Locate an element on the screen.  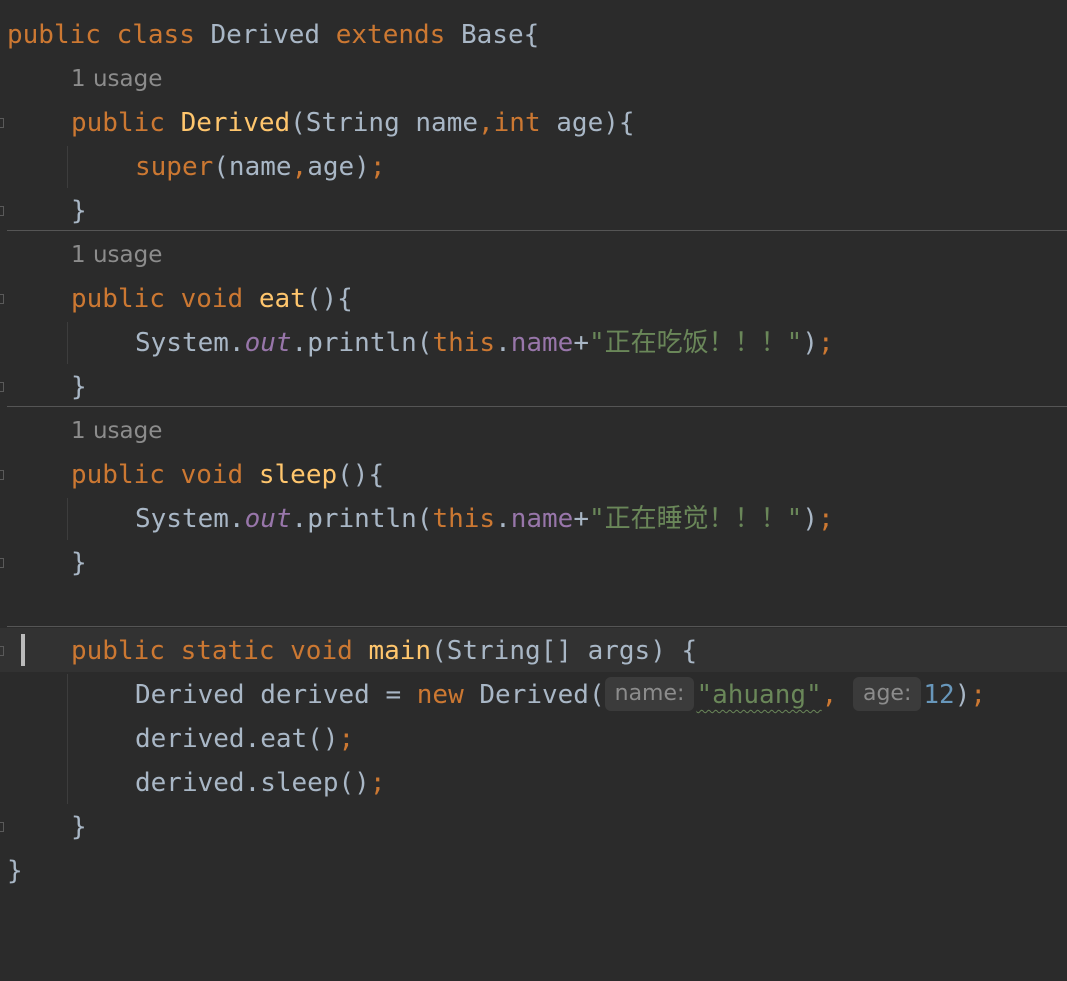
code-line-constructor: public Derived(String name,int age){ is located at coordinates (317, 123).